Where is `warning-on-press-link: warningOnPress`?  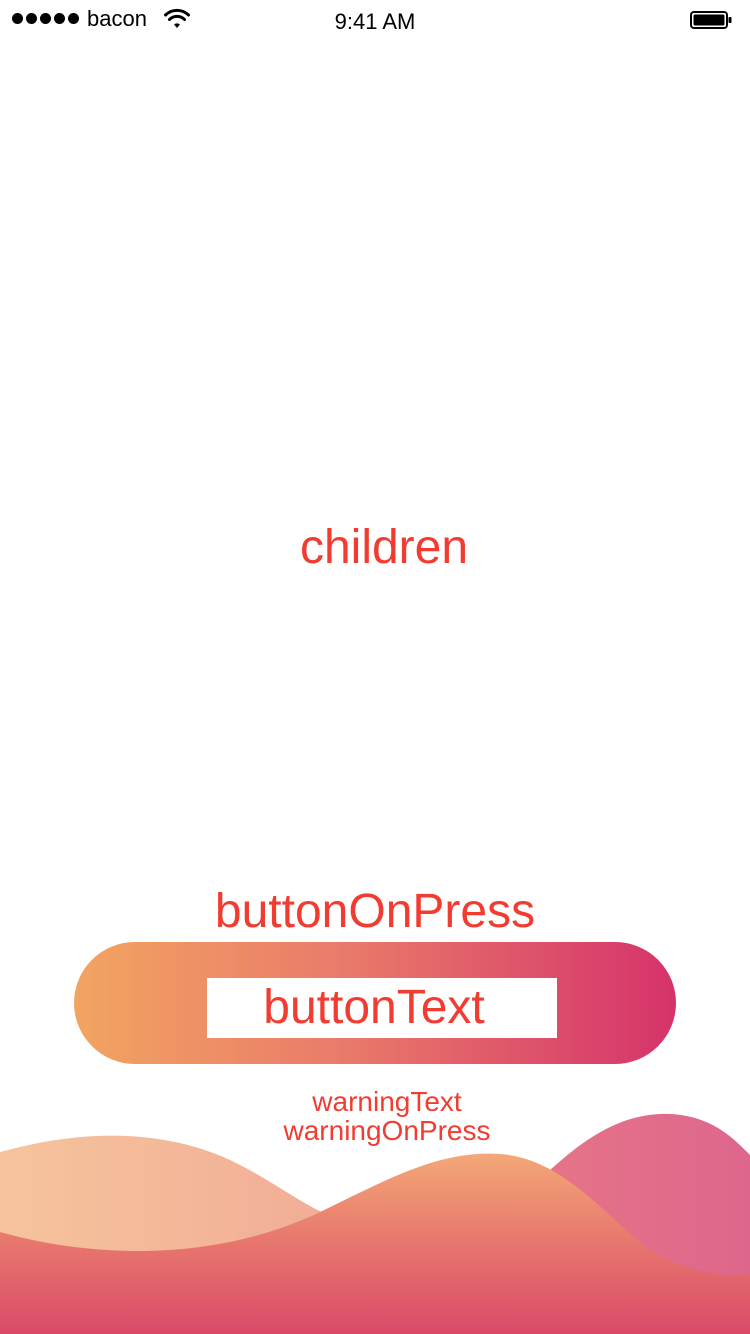 warning-on-press-link: warningOnPress is located at coordinates (375, 1131).